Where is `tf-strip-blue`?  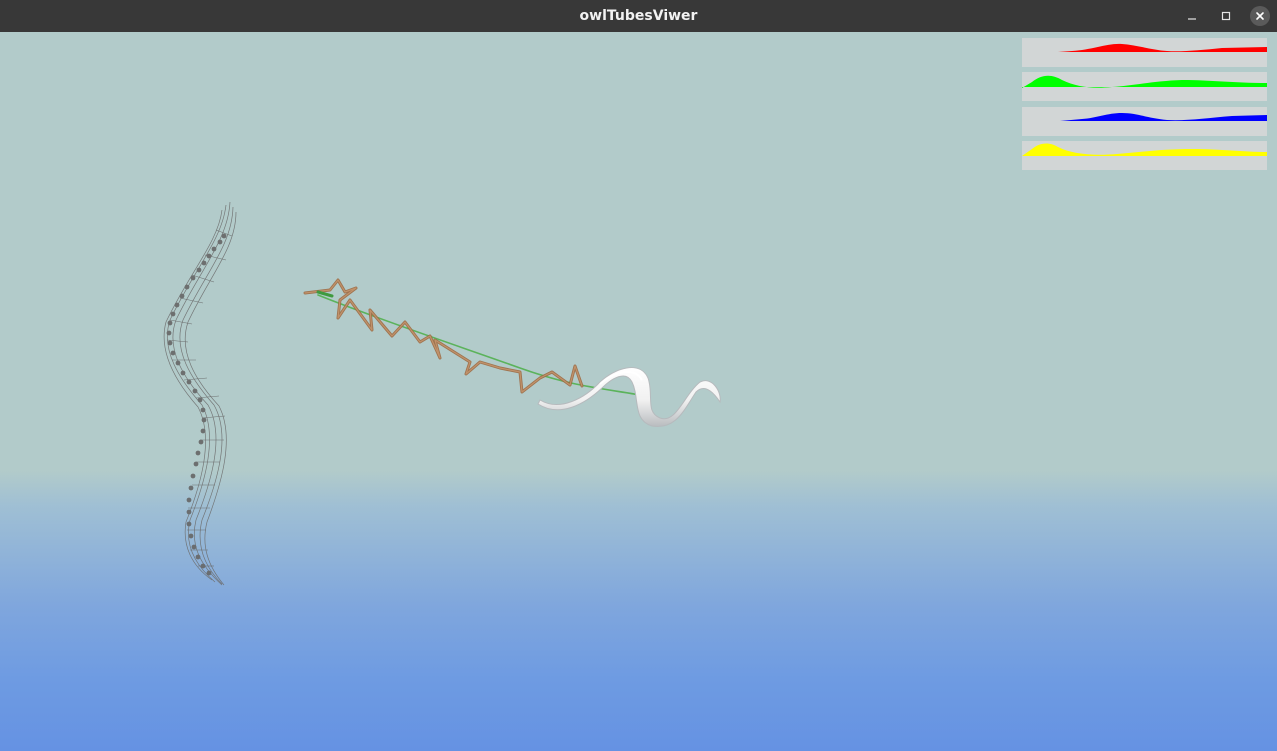 tf-strip-blue is located at coordinates (1144, 121).